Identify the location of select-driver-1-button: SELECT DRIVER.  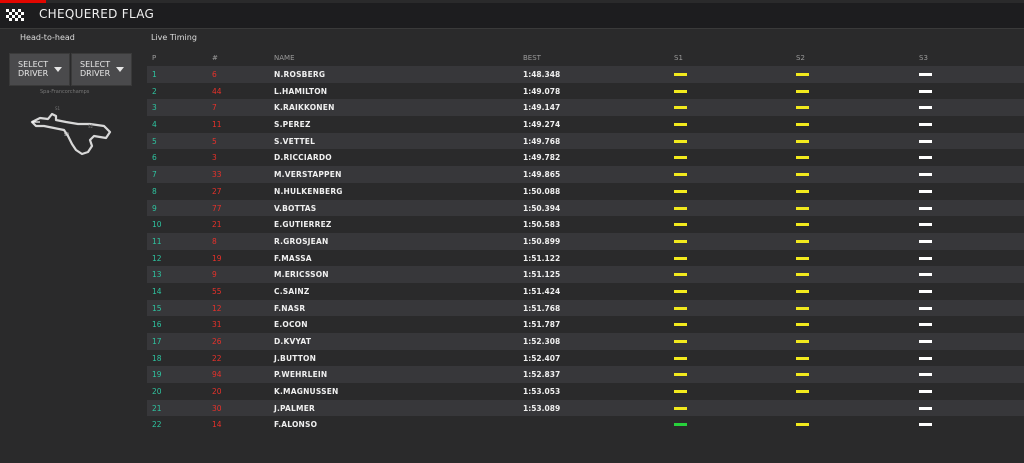
(39, 69).